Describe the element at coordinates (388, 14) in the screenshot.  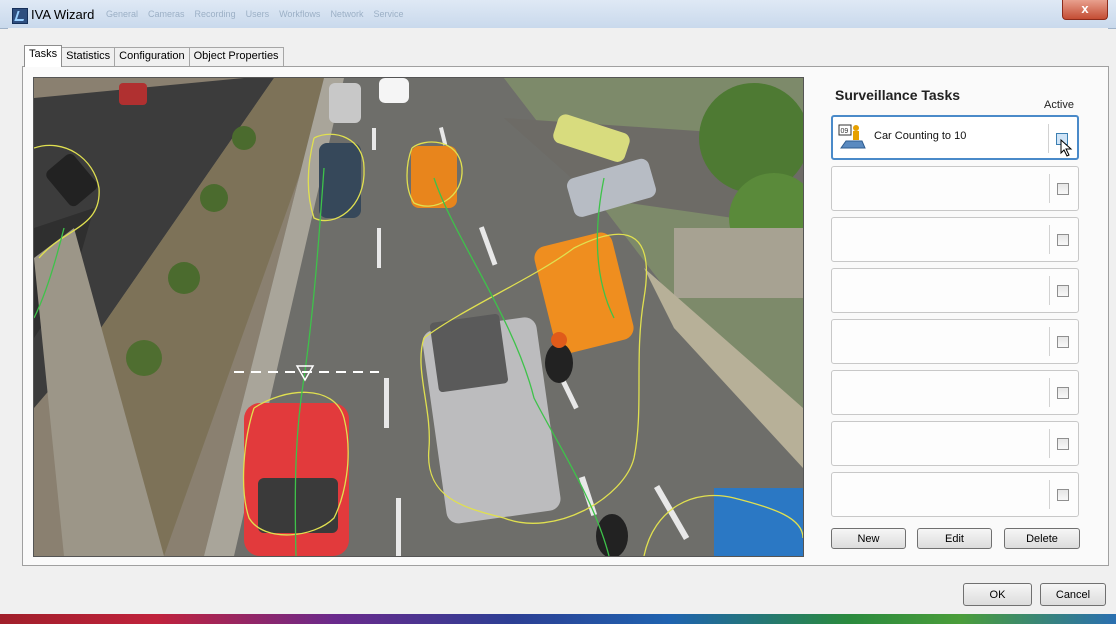
I see `menu-item: Service` at that location.